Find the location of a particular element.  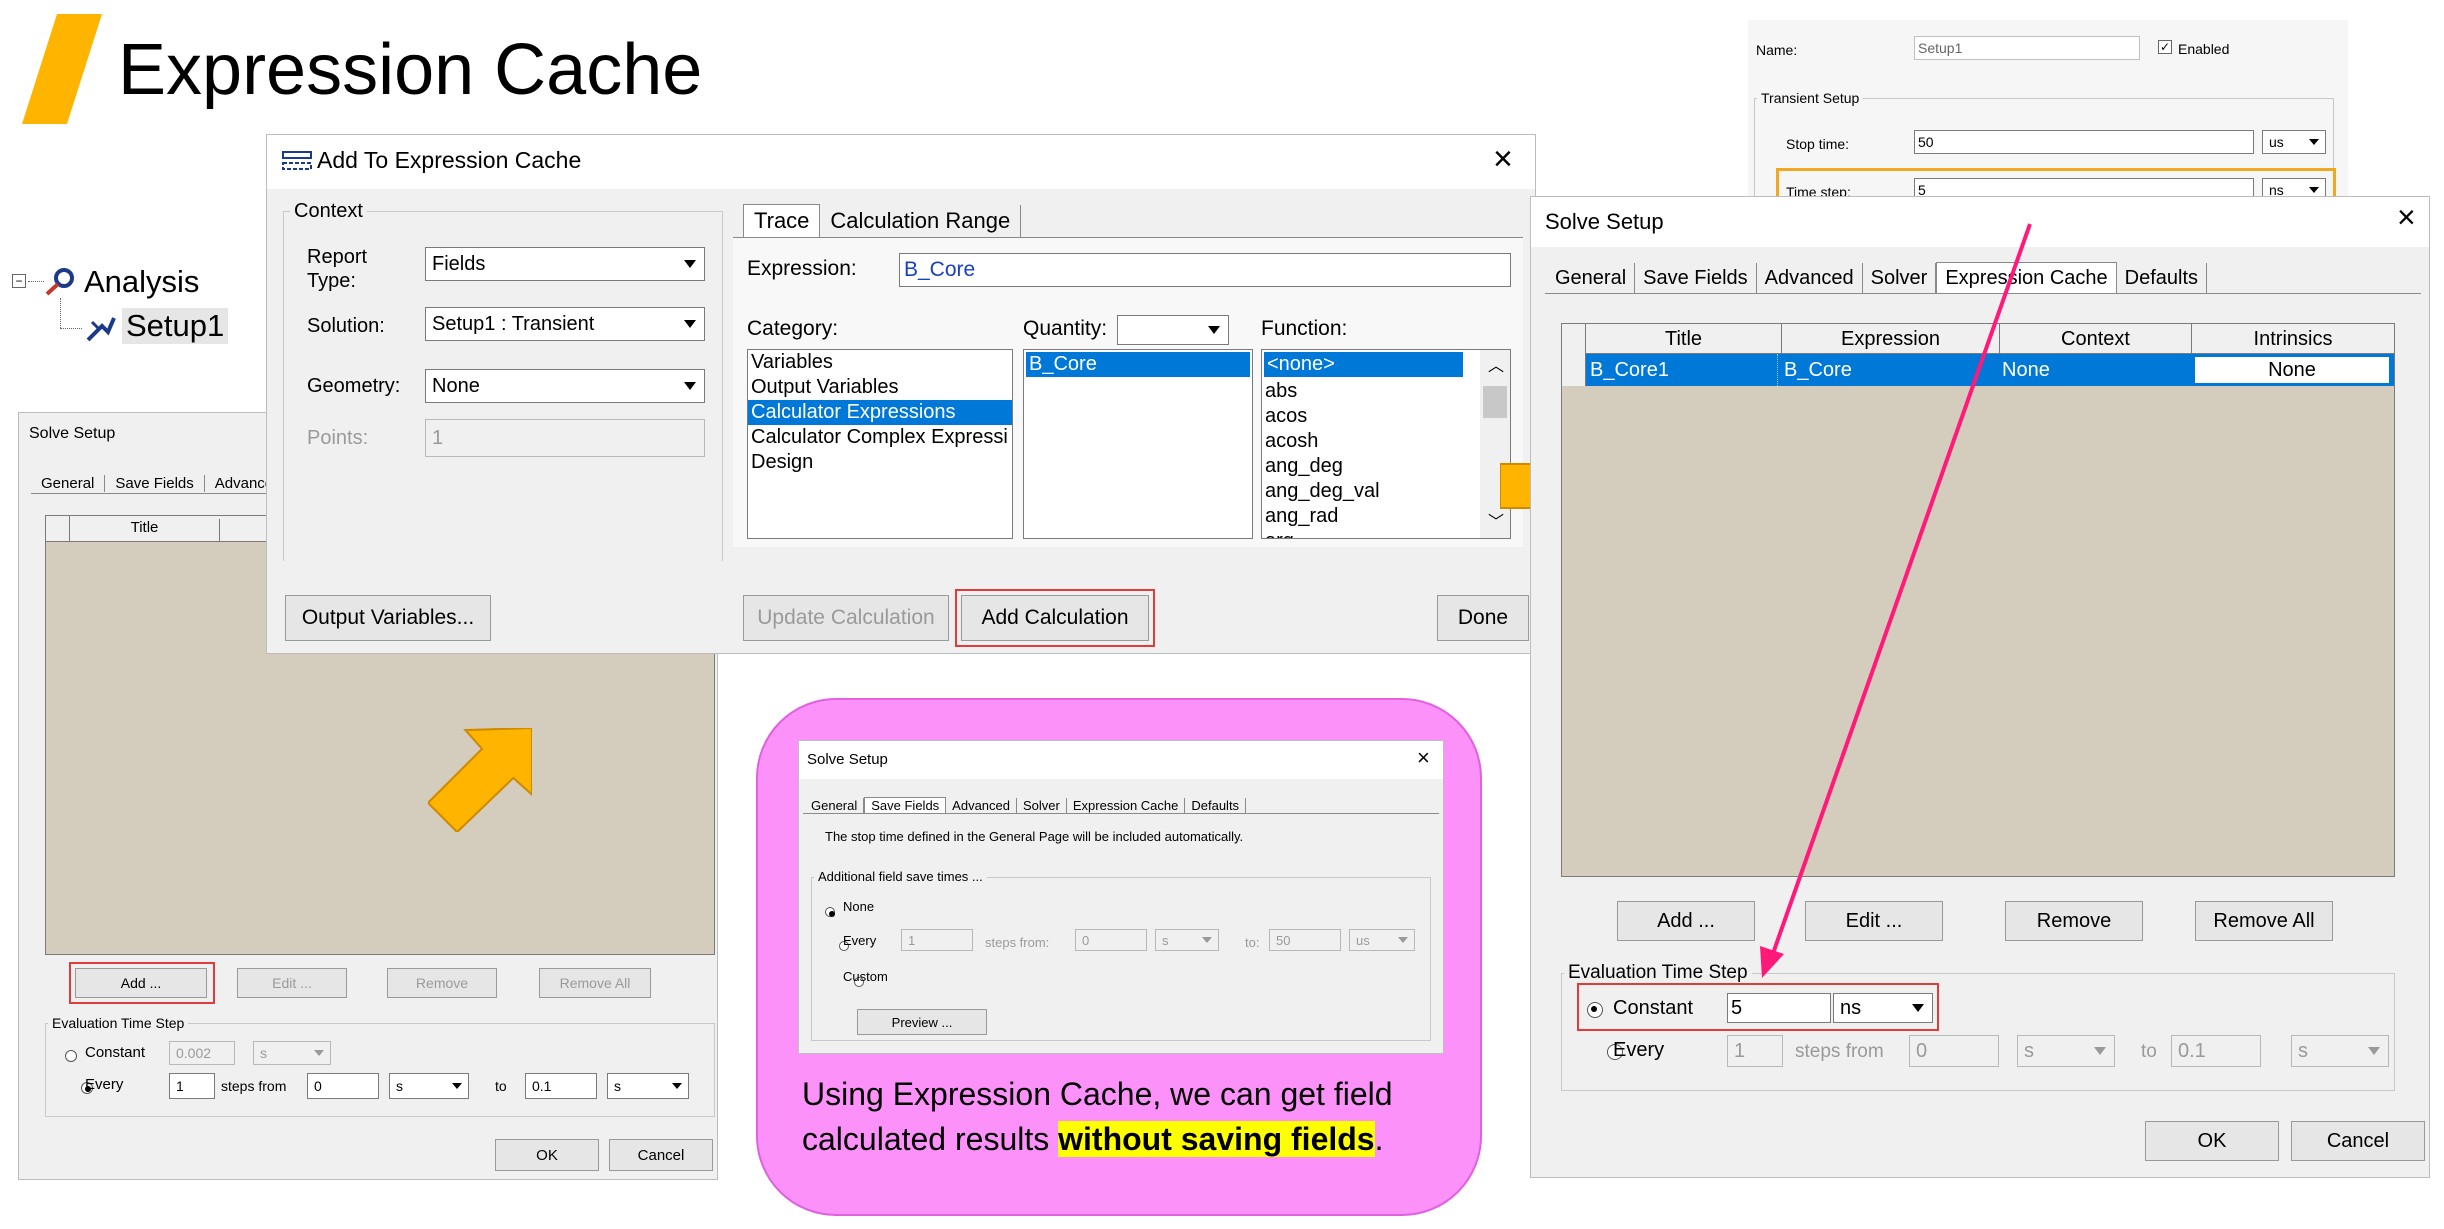

function-ang-rad: ang_rad is located at coordinates (1386, 516).